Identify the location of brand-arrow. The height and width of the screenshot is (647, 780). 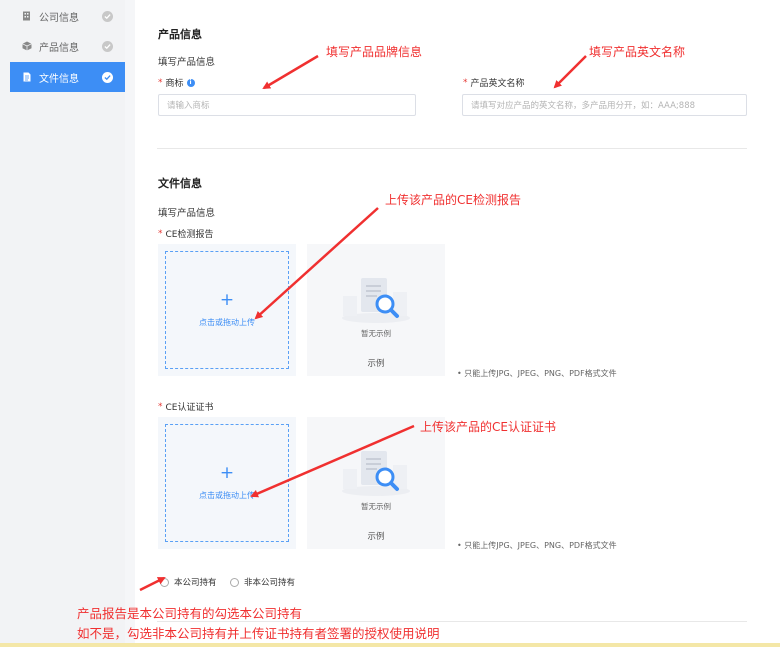
(290, 72).